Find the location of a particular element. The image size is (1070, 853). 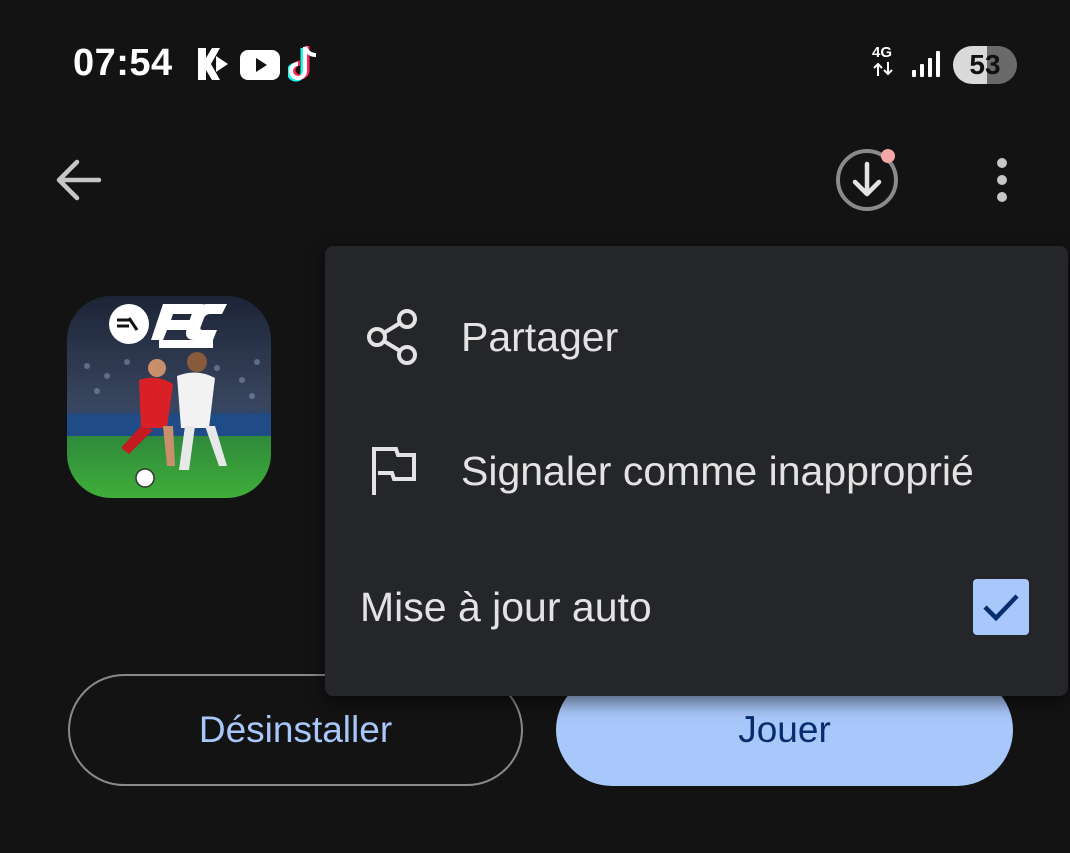

network-4g-icon: 4G is located at coordinates (885, 63).